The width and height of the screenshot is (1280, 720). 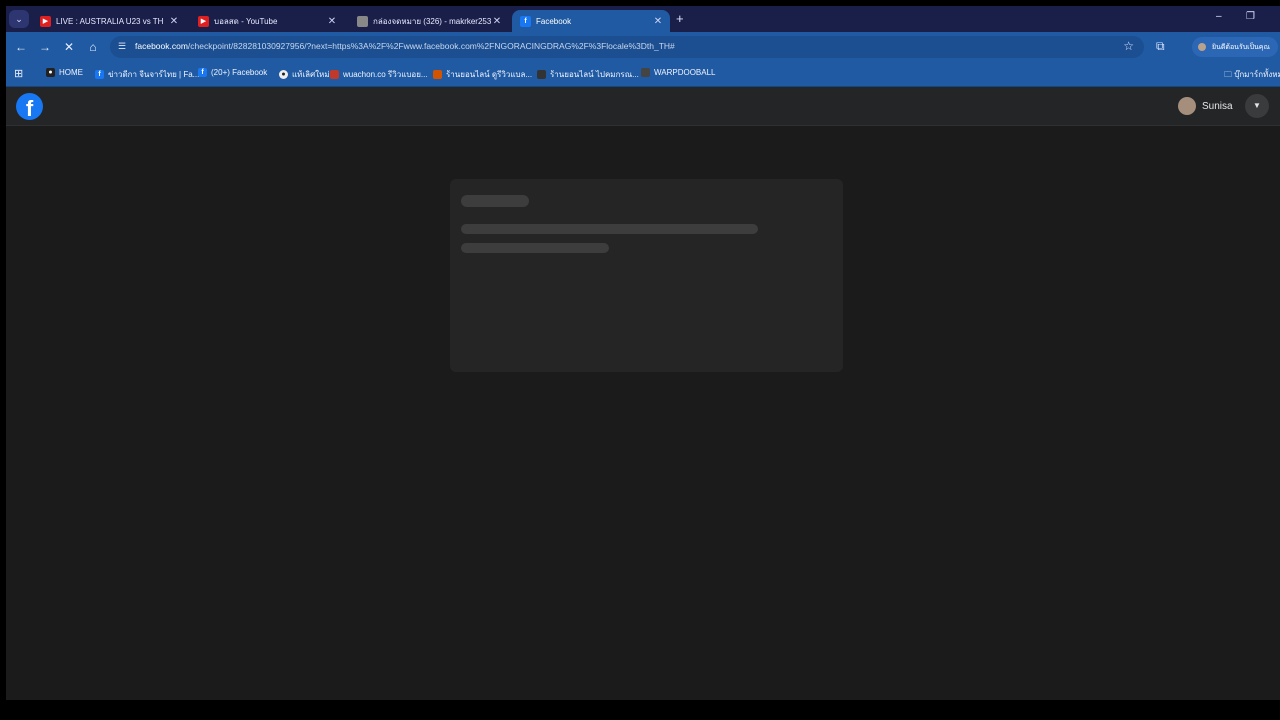 I want to click on home-button: ⌂, so click(x=93, y=47).